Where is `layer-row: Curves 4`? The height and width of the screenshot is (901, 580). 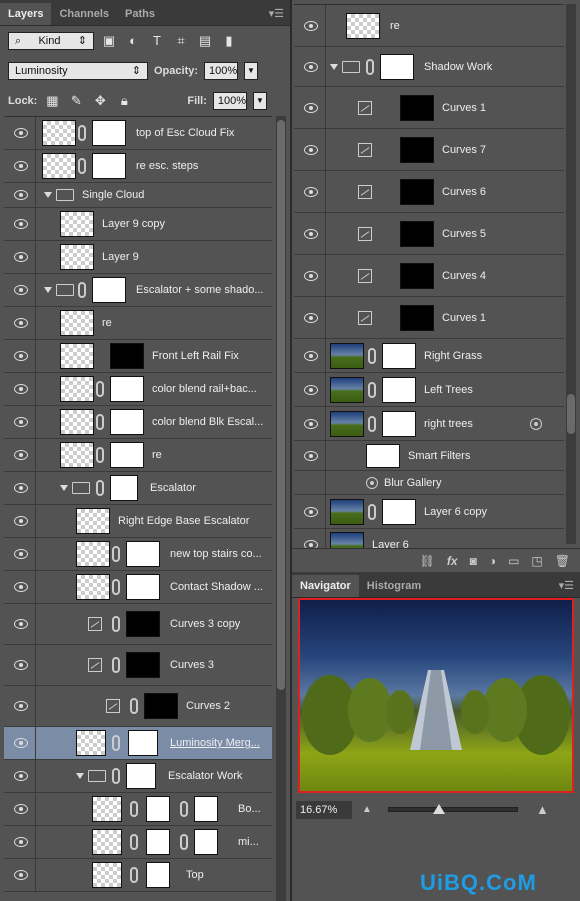
layer-row: Curves 4 is located at coordinates (429, 276).